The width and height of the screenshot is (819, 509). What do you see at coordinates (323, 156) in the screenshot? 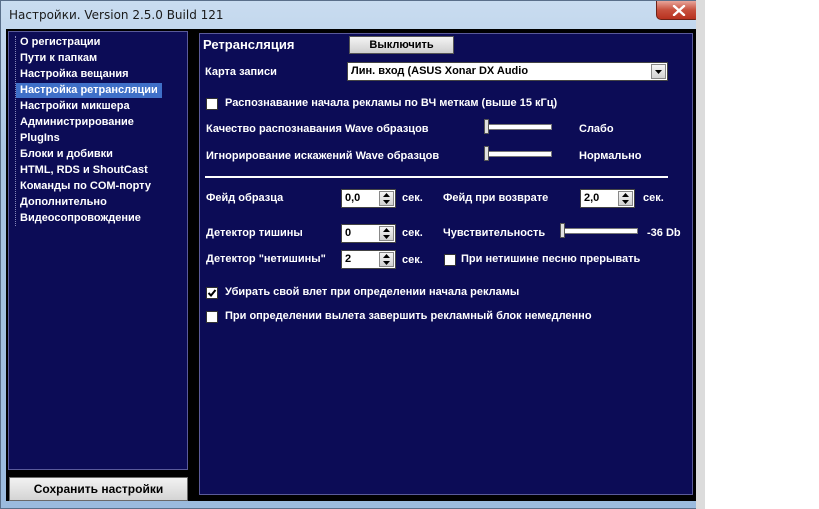
I see `wave-ignore-label: Игнорирование искажений Wave образцов` at bounding box center [323, 156].